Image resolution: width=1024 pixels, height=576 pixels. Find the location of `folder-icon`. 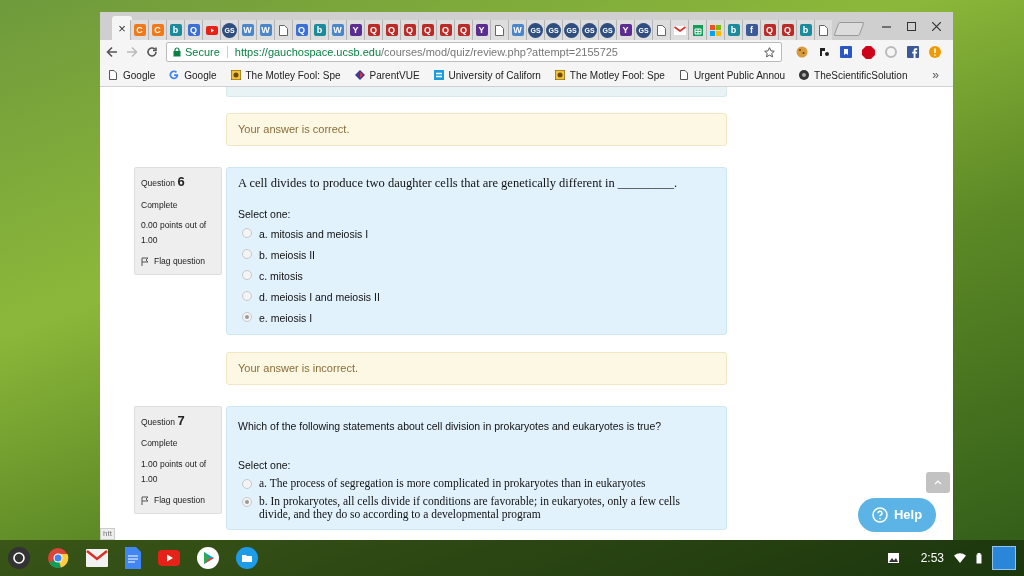

folder-icon is located at coordinates (247, 558).